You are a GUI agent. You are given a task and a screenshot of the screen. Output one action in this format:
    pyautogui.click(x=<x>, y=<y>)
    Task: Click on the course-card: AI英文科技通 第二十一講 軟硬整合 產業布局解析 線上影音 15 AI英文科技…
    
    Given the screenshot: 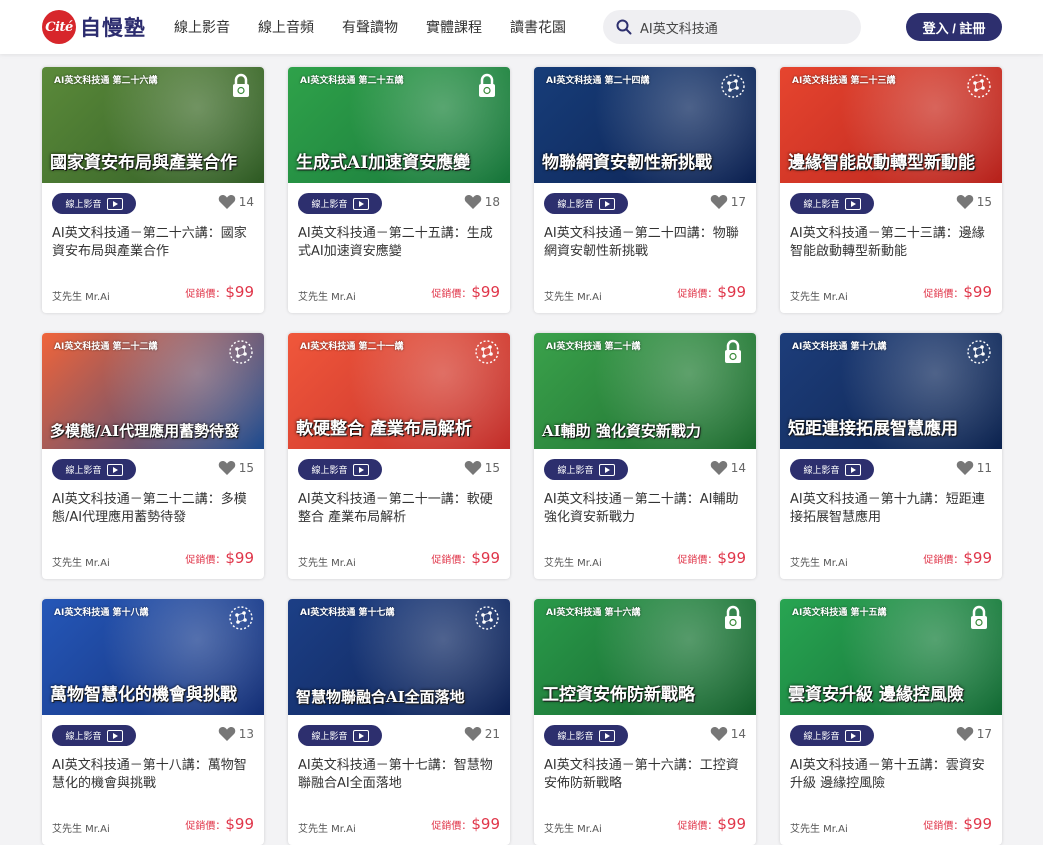 What is the action you would take?
    pyautogui.click(x=399, y=456)
    